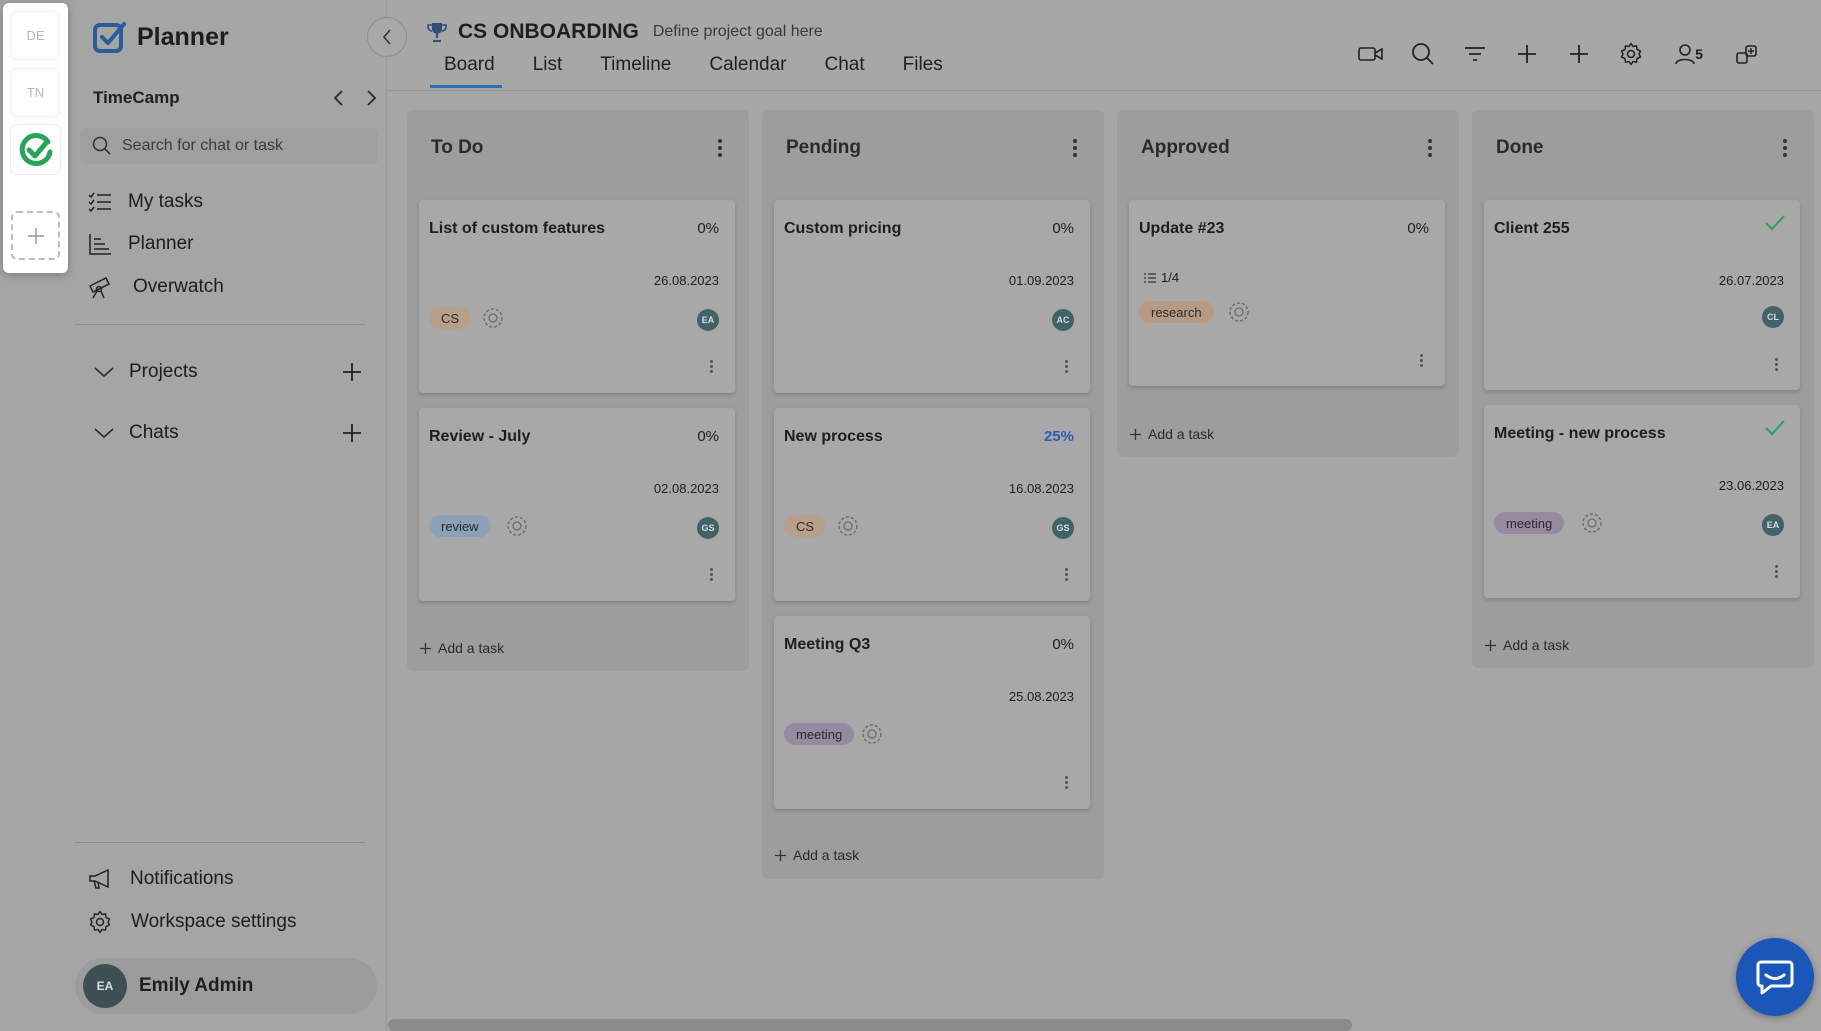 This screenshot has width=1821, height=1031. I want to click on filter-button, so click(1475, 54).